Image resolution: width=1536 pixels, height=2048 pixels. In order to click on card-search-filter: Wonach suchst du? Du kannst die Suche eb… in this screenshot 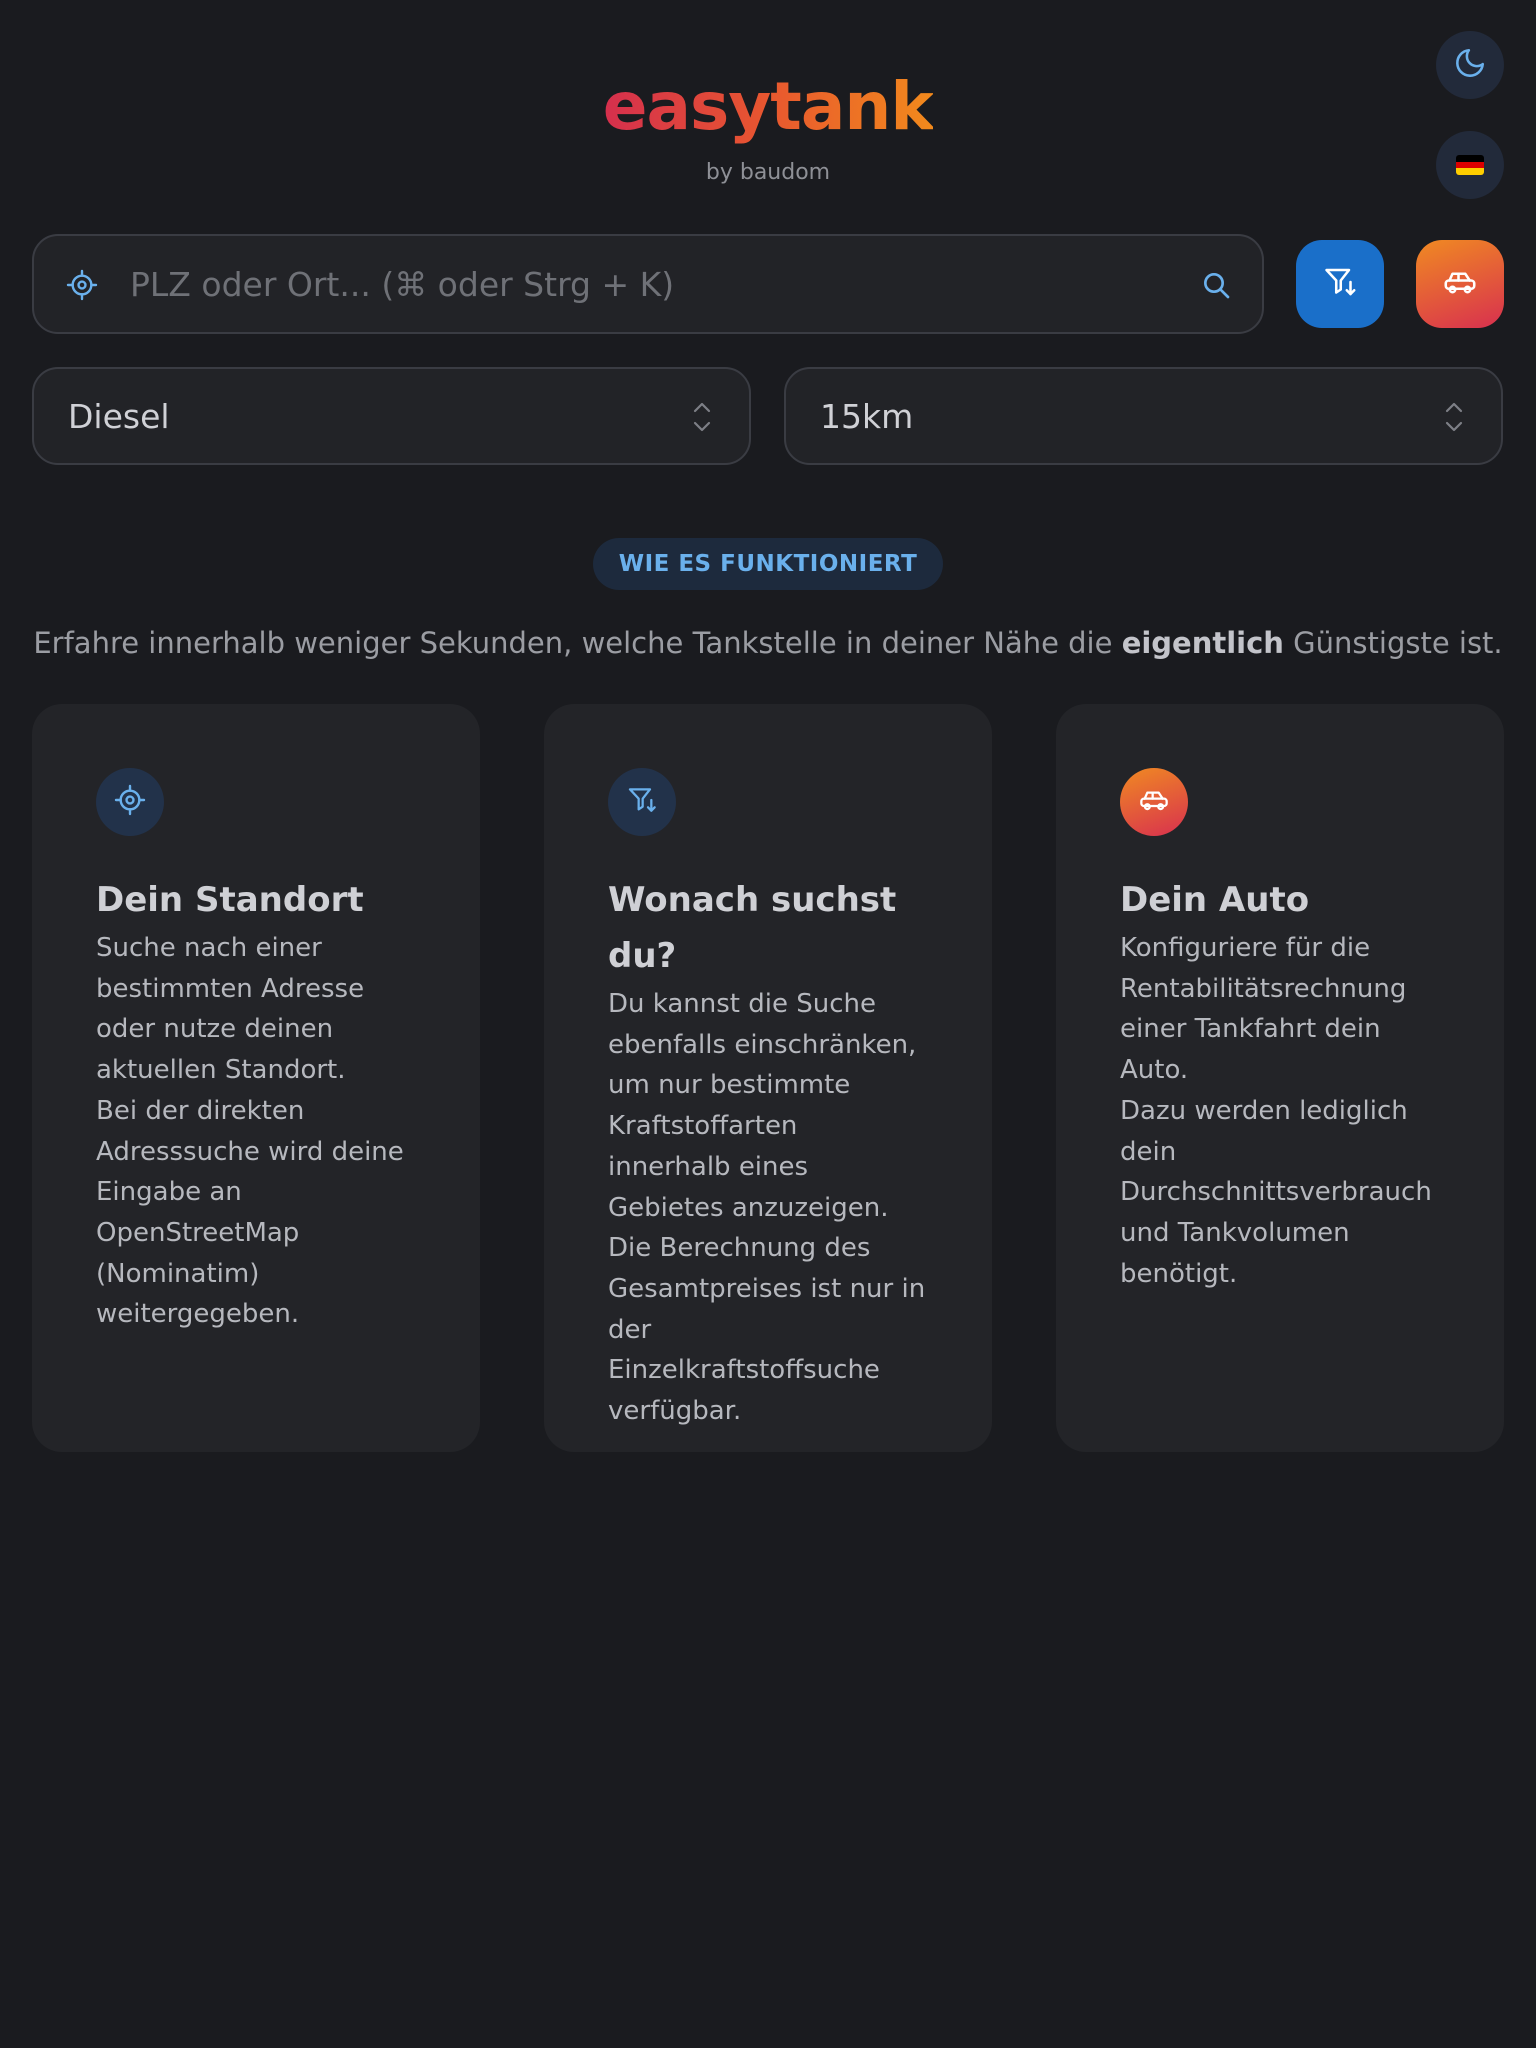, I will do `click(768, 1078)`.